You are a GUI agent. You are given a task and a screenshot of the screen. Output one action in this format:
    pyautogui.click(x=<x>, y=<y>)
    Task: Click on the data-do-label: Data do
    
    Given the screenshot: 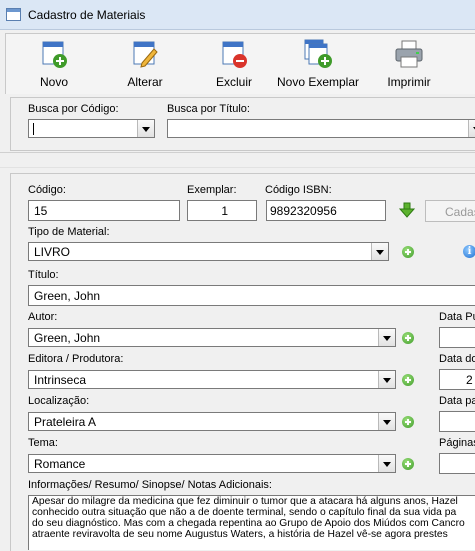 What is the action you would take?
    pyautogui.click(x=457, y=359)
    